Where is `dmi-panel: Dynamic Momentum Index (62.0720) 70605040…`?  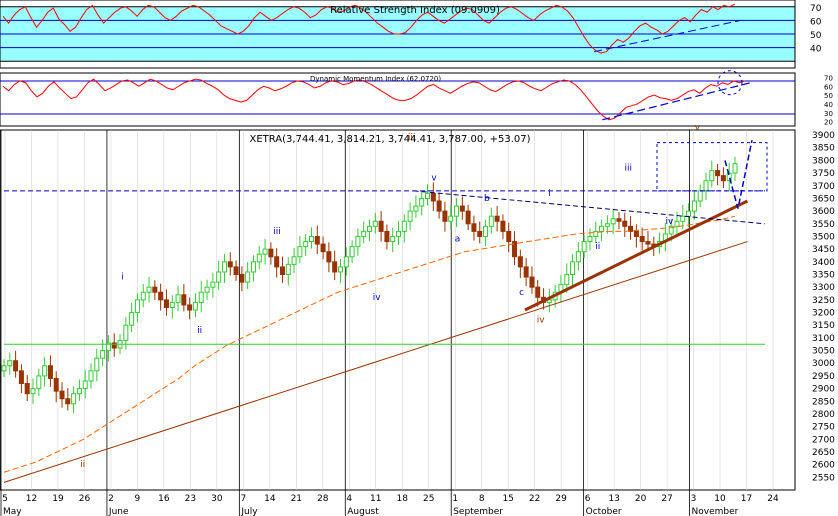 dmi-panel: Dynamic Momentum Index (62.0720) 70605040… is located at coordinates (416, 98).